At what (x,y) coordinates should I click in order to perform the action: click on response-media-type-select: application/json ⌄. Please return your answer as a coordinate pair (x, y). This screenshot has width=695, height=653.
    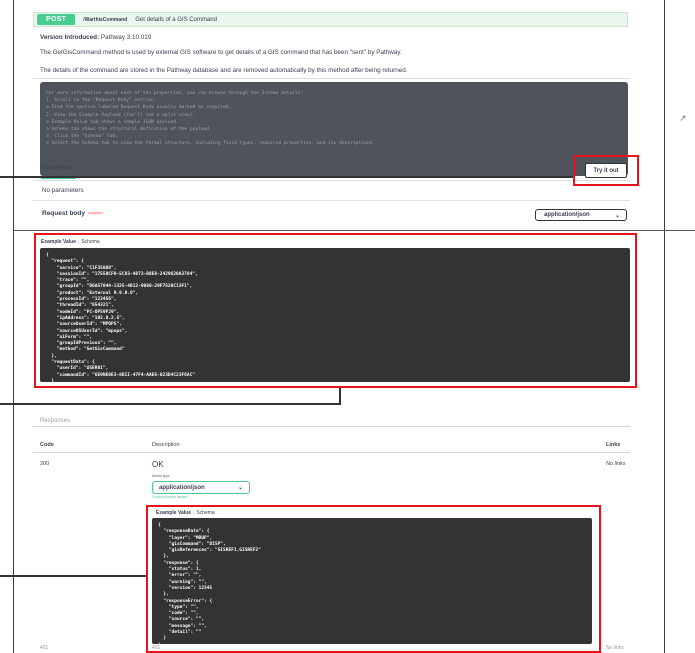
    Looking at the image, I should click on (201, 487).